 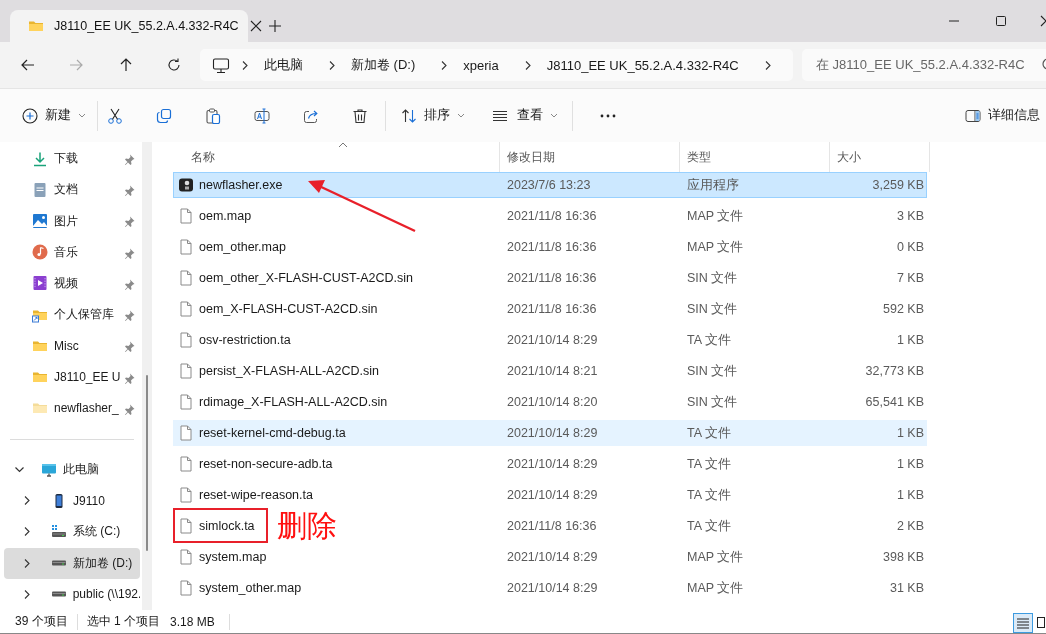 What do you see at coordinates (894, 371) in the screenshot?
I see `size-cell-text: 32,773 KB` at bounding box center [894, 371].